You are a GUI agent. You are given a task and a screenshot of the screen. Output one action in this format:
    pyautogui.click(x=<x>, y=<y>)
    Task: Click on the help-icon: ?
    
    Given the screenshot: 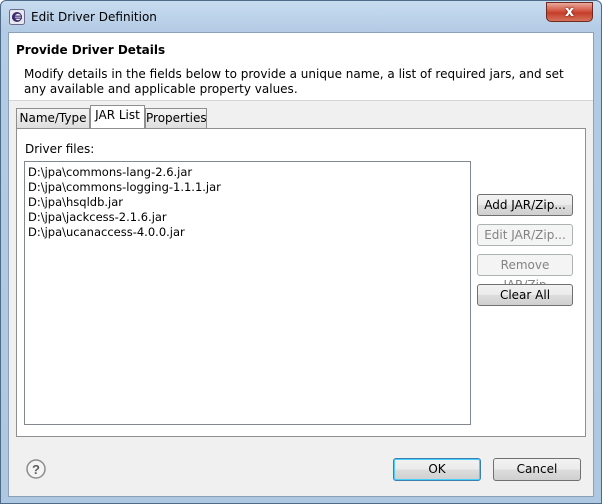 What is the action you would take?
    pyautogui.click(x=36, y=469)
    